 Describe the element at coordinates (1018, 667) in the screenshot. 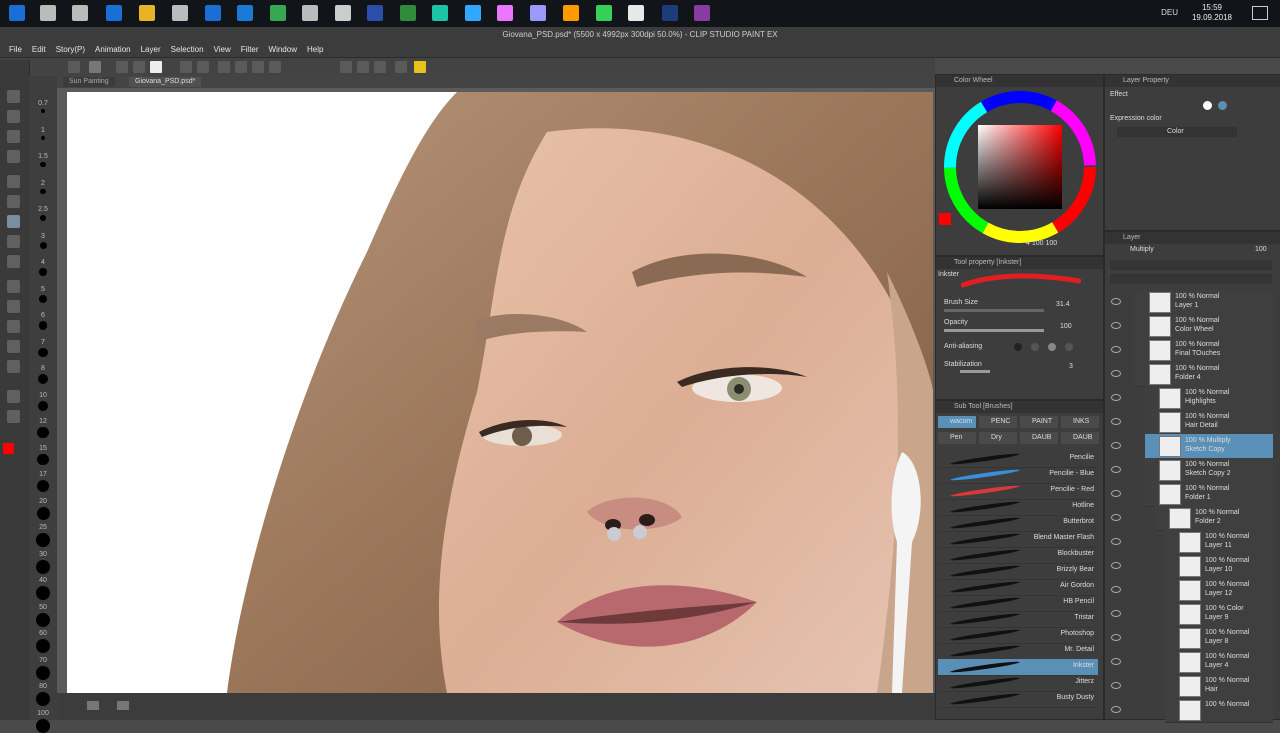

I see `brush-item-inkster: Inkster` at that location.